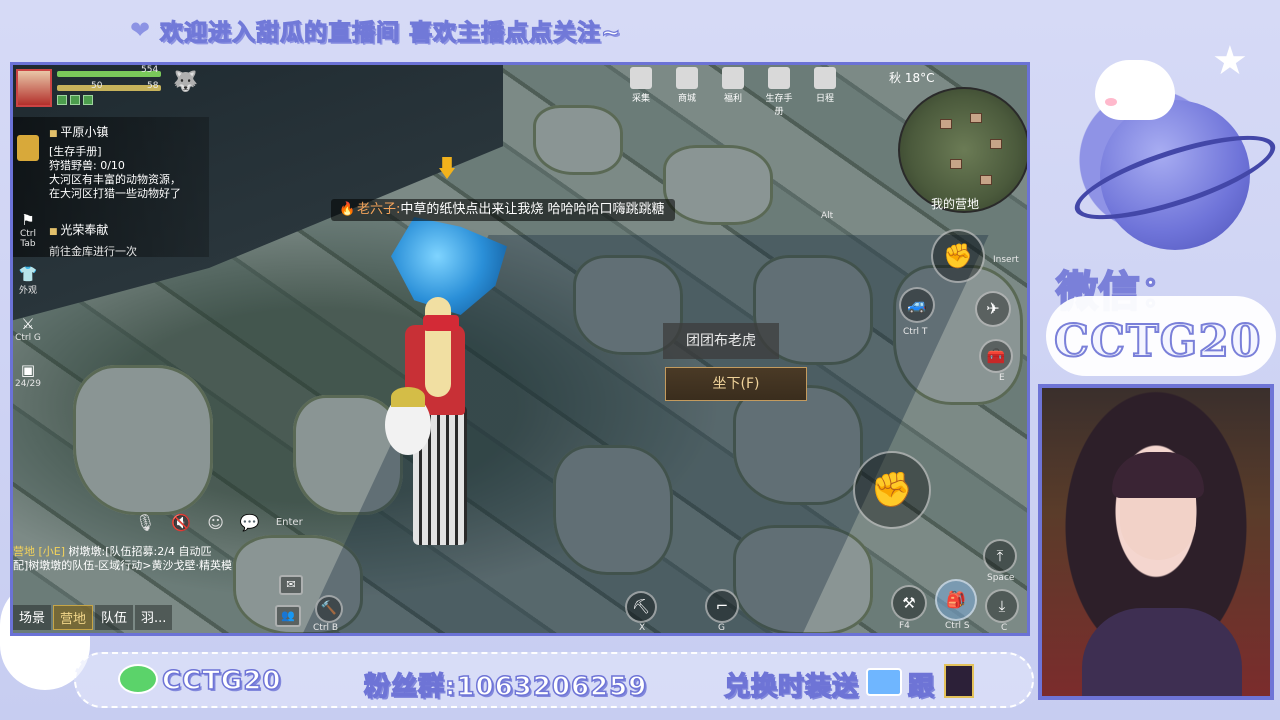 Image resolution: width=1280 pixels, height=720 pixels. Describe the element at coordinates (438, 347) in the screenshot. I see `character-hair` at that location.